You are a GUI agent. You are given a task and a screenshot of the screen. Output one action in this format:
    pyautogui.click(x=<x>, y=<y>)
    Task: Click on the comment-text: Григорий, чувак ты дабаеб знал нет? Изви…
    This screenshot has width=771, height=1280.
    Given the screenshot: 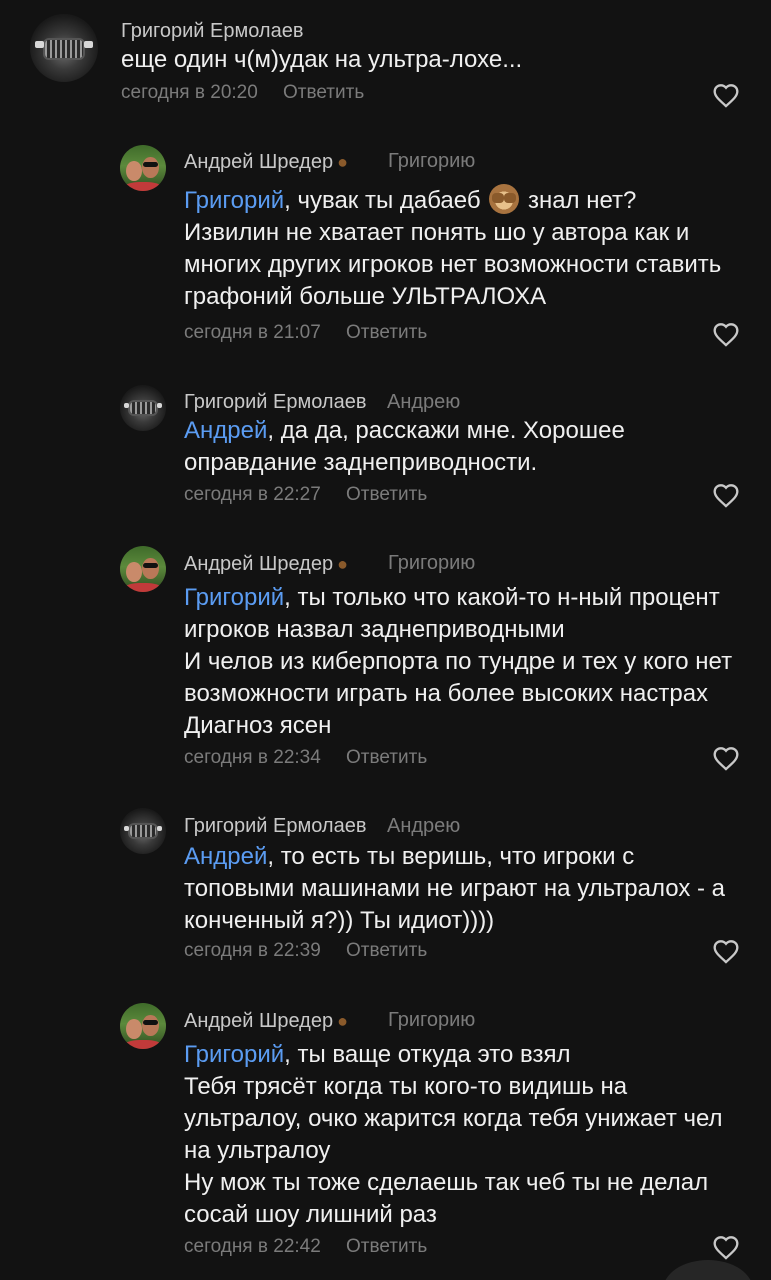 What is the action you would take?
    pyautogui.click(x=452, y=248)
    